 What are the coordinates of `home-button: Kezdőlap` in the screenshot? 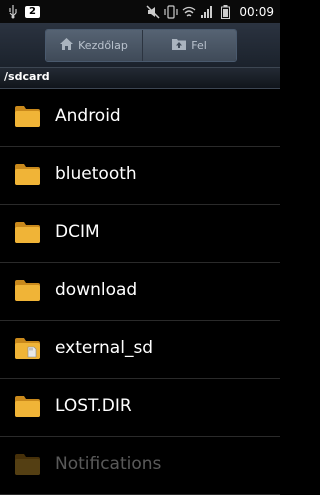 It's located at (94, 45).